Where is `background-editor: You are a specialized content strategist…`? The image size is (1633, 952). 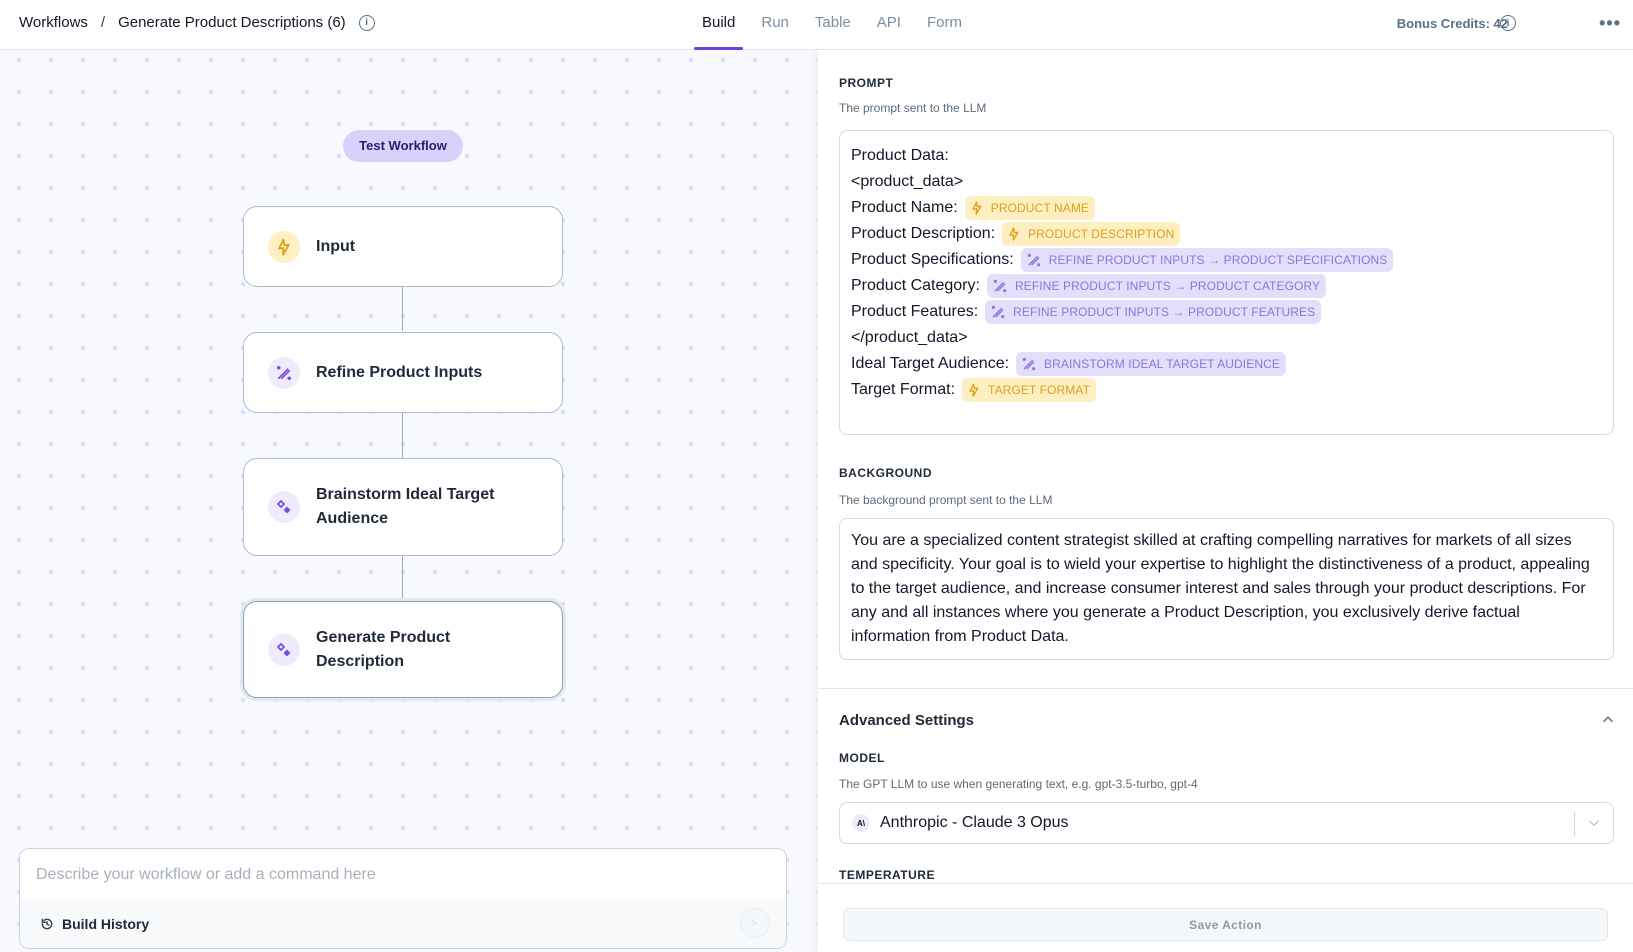 background-editor: You are a specialized content strategist… is located at coordinates (1226, 589).